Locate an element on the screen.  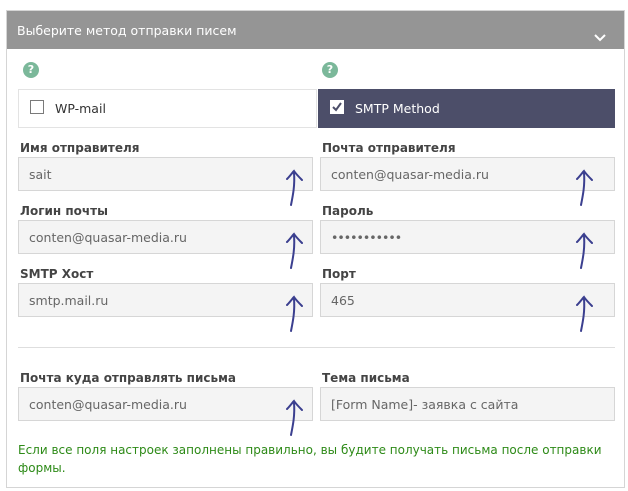
method-option-wp-mail: WP-mail is located at coordinates (167, 108).